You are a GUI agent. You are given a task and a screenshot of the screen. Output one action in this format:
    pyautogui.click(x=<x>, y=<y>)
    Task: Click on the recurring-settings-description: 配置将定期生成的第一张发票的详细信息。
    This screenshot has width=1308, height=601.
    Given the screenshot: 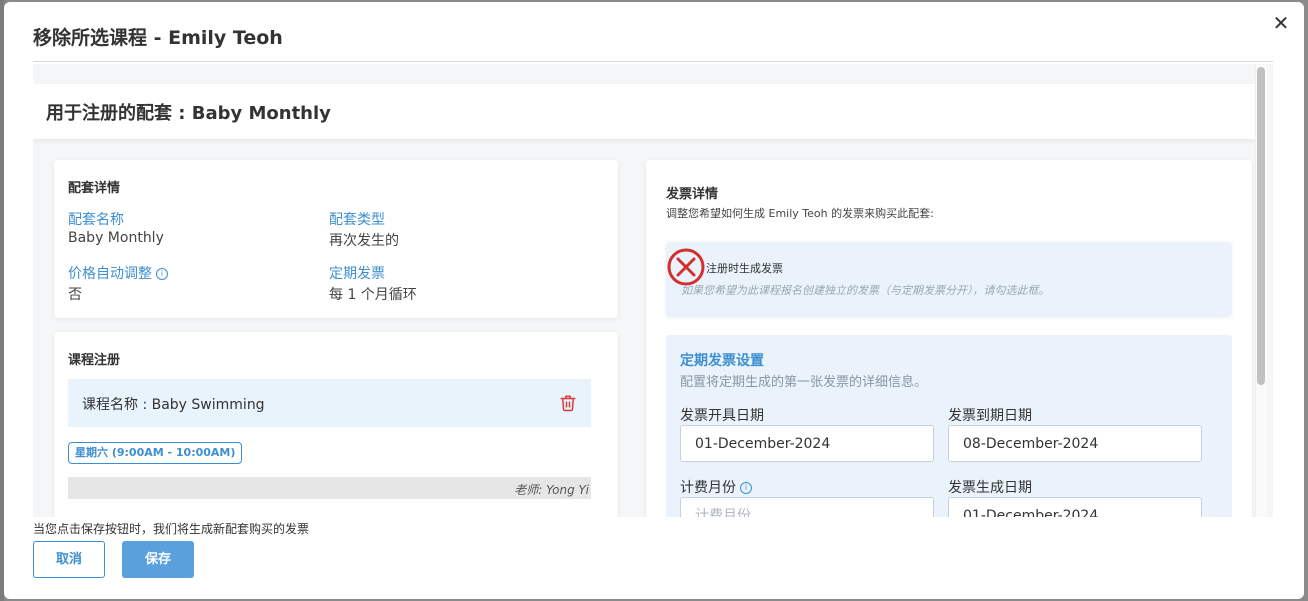 What is the action you would take?
    pyautogui.click(x=804, y=382)
    